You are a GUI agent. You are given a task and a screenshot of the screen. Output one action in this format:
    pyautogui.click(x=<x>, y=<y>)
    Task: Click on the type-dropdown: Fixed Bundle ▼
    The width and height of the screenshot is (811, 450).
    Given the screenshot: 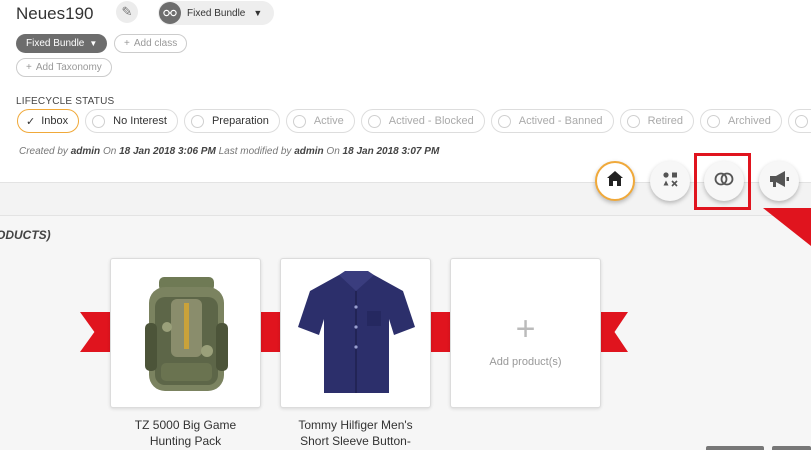 What is the action you would take?
    pyautogui.click(x=216, y=13)
    